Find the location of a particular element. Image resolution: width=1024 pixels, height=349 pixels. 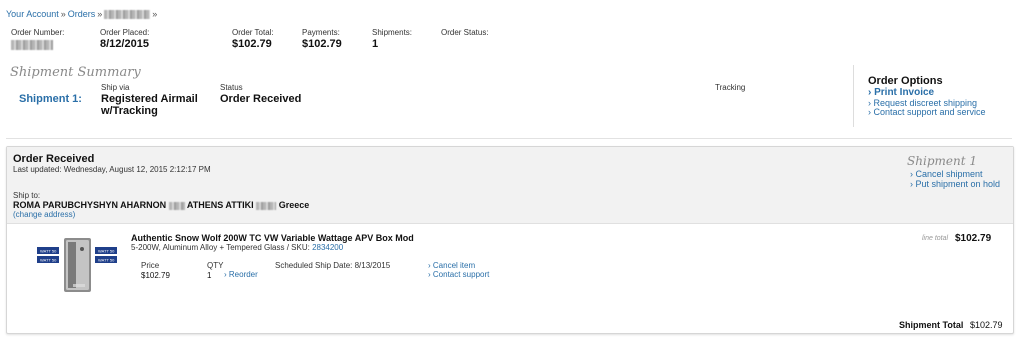

ship-to-name: ROMA PARUBCHYSHYN AHARNON is located at coordinates (90, 205).